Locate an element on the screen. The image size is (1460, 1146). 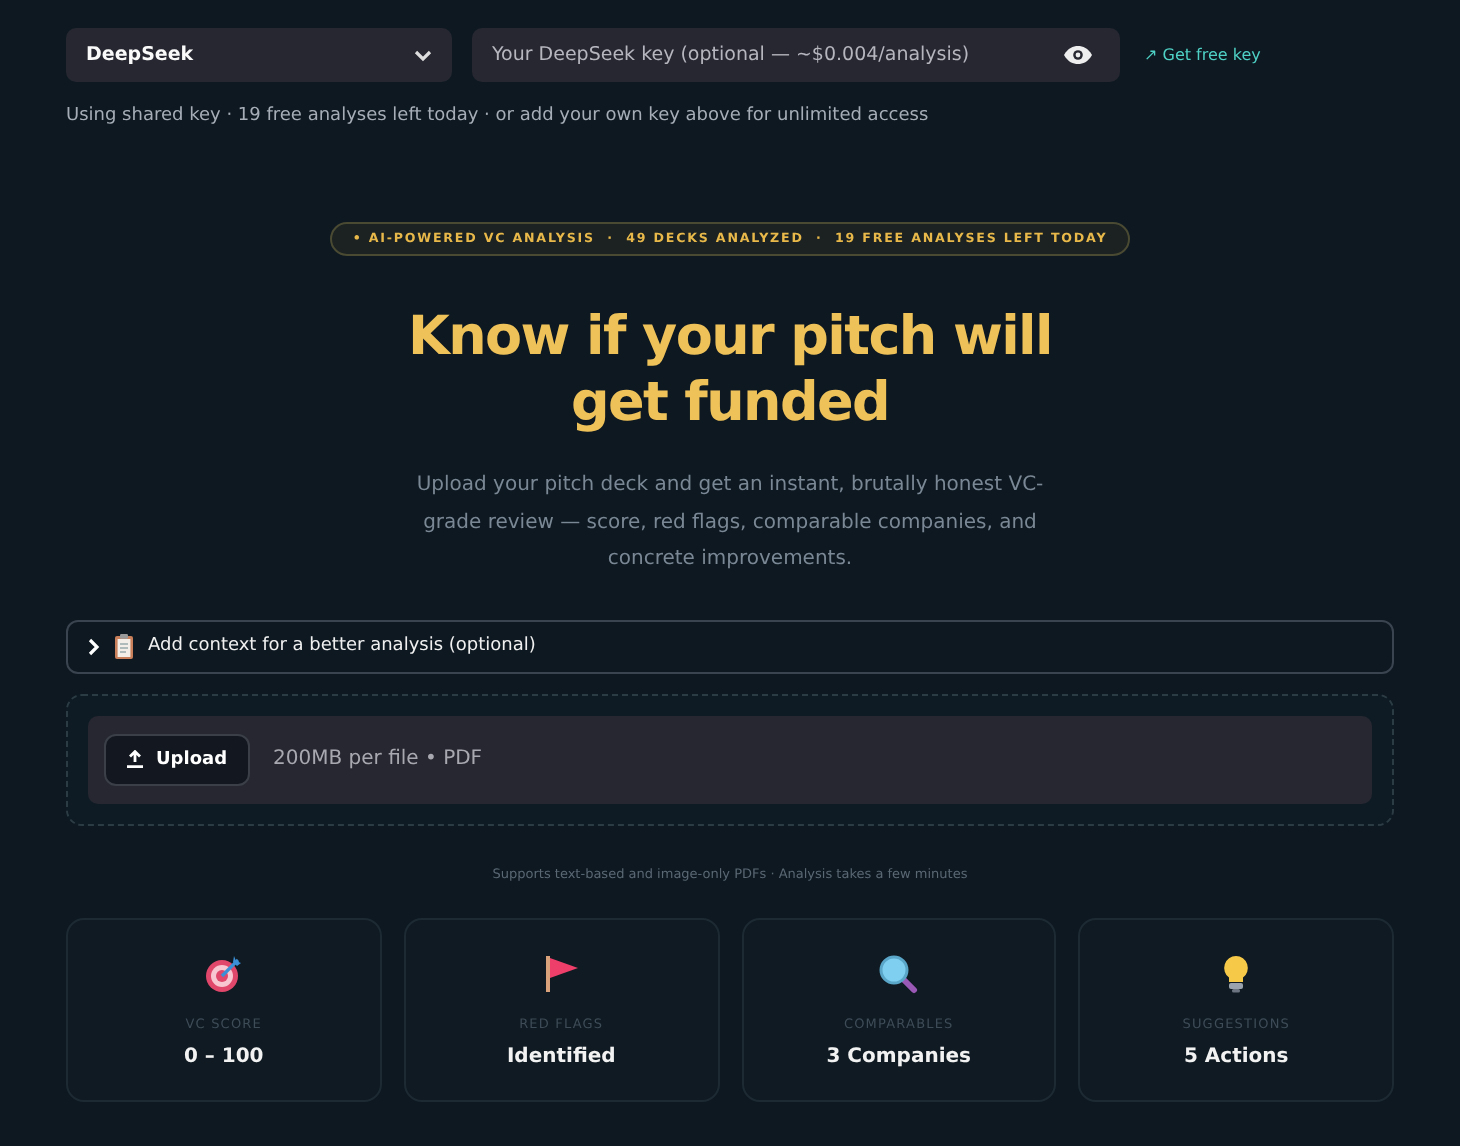
upload-button: Upload is located at coordinates (177, 759).